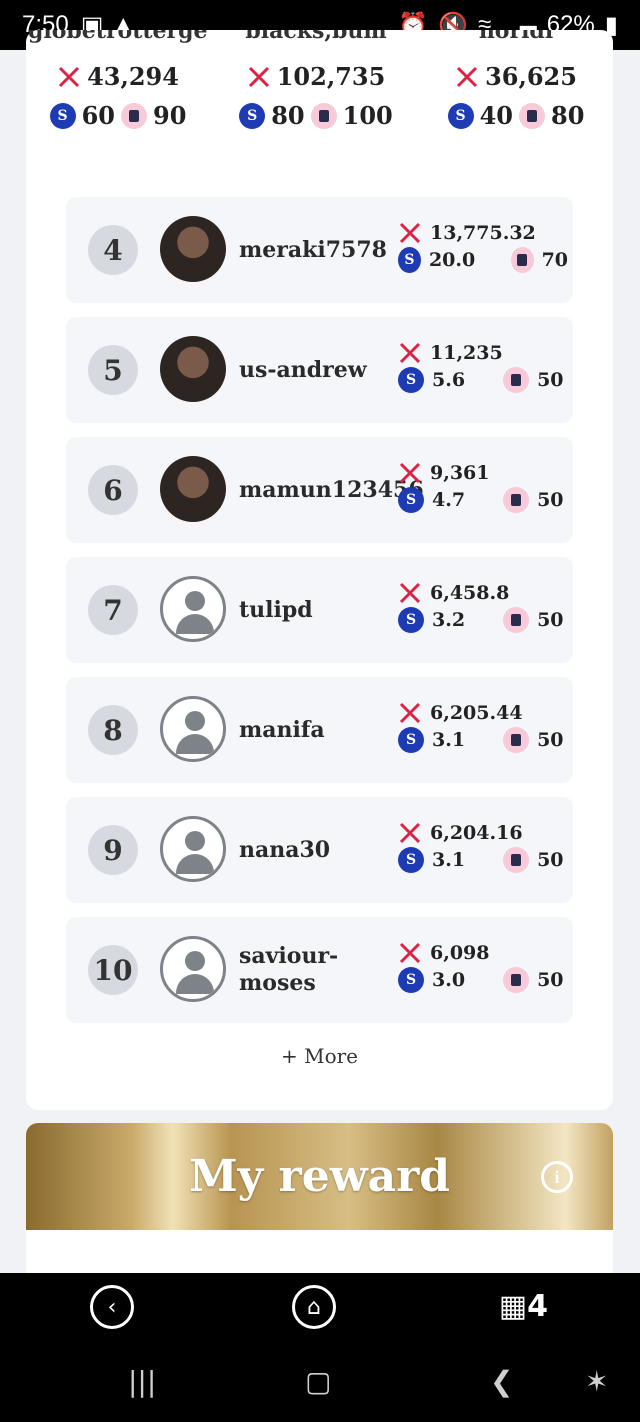 Image resolution: width=640 pixels, height=1422 pixels. I want to click on username: saviour-moses, so click(289, 969).